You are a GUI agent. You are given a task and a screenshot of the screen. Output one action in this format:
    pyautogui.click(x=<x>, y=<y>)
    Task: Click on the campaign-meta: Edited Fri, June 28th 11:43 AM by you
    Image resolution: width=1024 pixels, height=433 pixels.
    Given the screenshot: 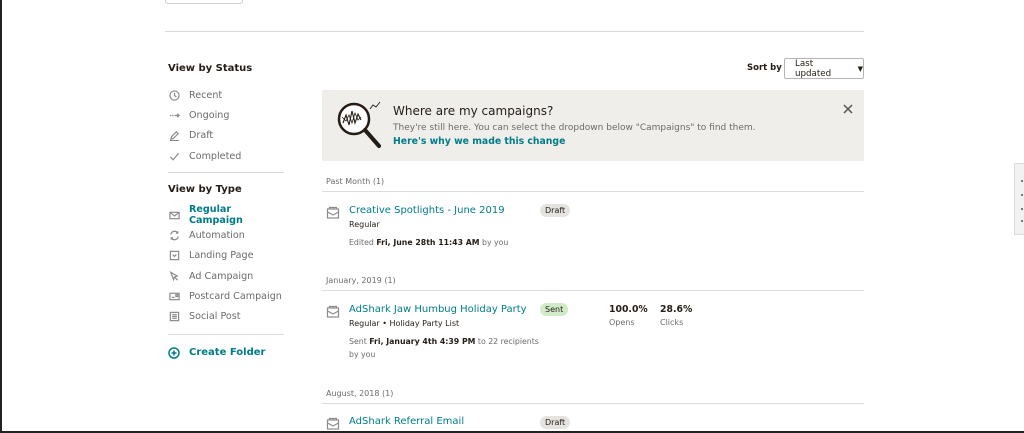 What is the action you would take?
    pyautogui.click(x=429, y=242)
    